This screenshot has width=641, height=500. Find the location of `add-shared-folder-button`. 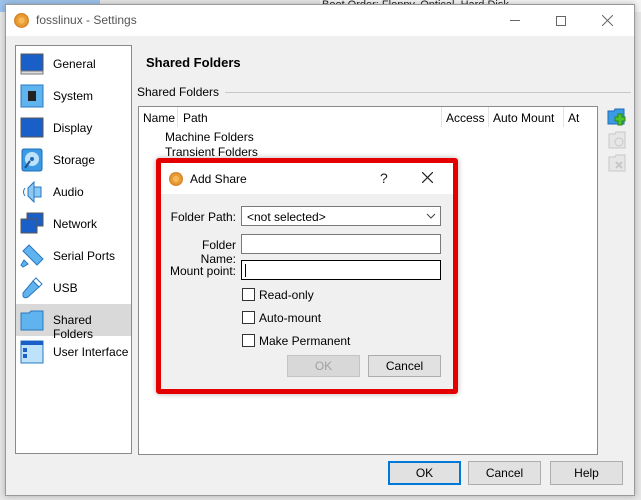

add-shared-folder-button is located at coordinates (617, 117).